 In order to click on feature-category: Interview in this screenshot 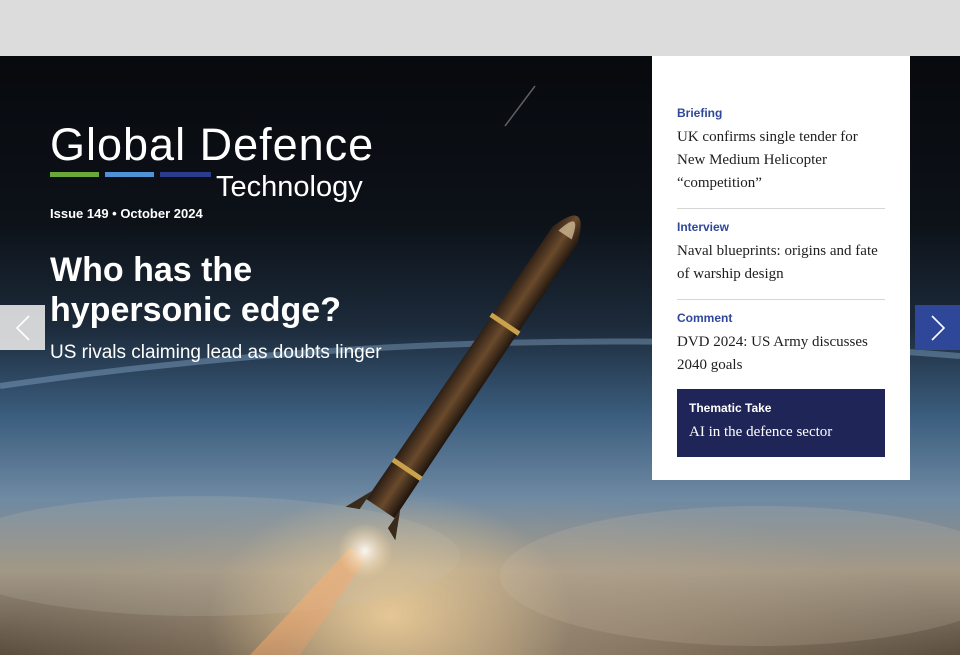, I will do `click(703, 227)`.